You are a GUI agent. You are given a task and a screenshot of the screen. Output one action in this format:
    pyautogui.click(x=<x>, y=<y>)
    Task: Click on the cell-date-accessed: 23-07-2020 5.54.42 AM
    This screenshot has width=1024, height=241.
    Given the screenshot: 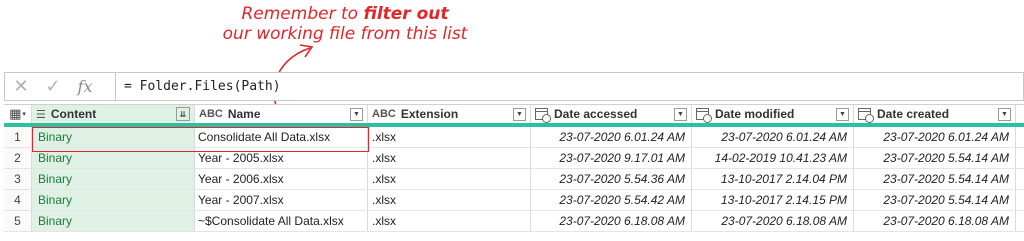 What is the action you would take?
    pyautogui.click(x=611, y=200)
    